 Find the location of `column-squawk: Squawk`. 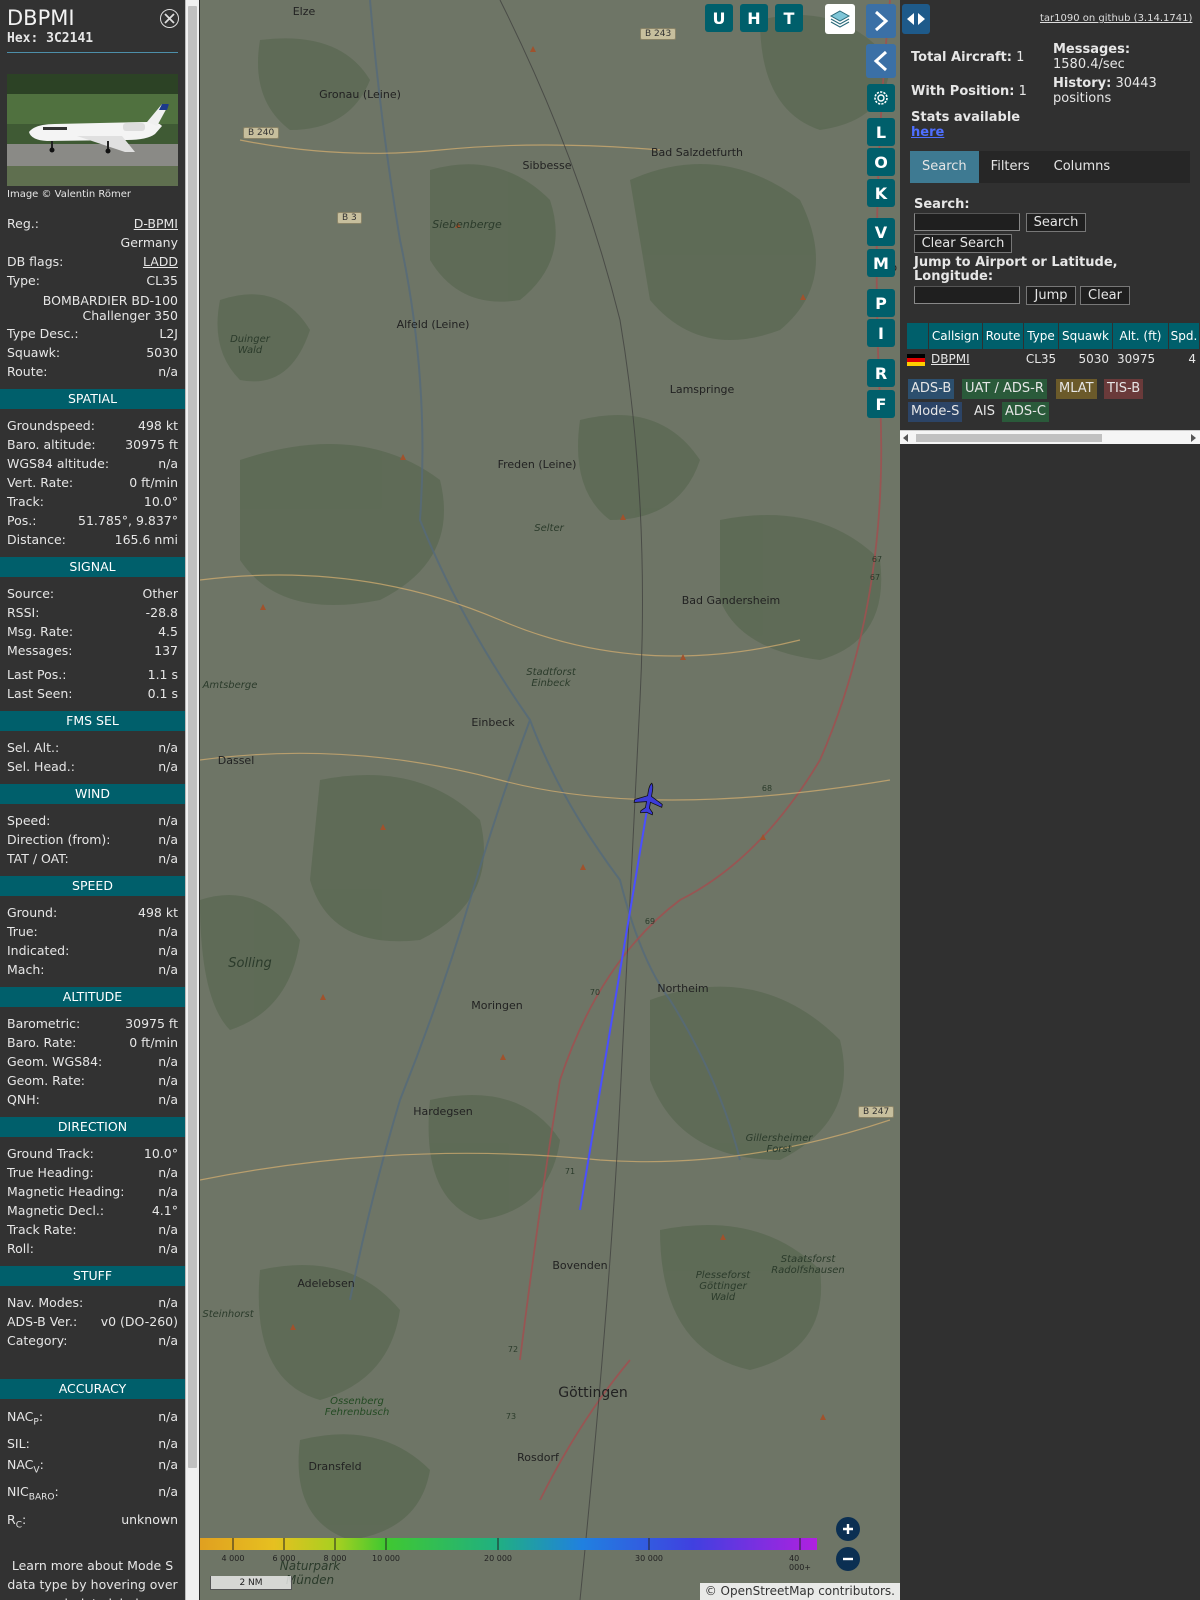

column-squawk: Squawk is located at coordinates (1085, 336).